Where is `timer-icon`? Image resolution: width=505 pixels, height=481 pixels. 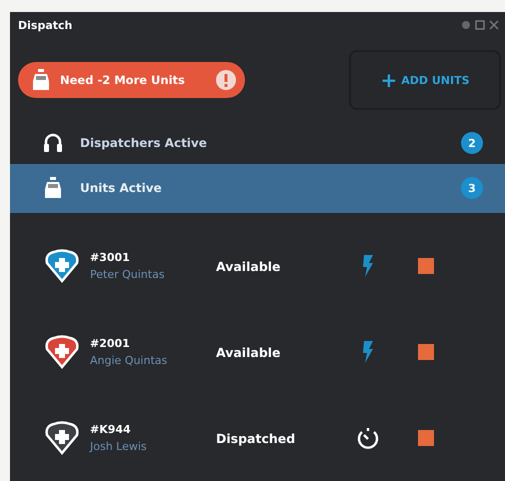
timer-icon is located at coordinates (368, 438).